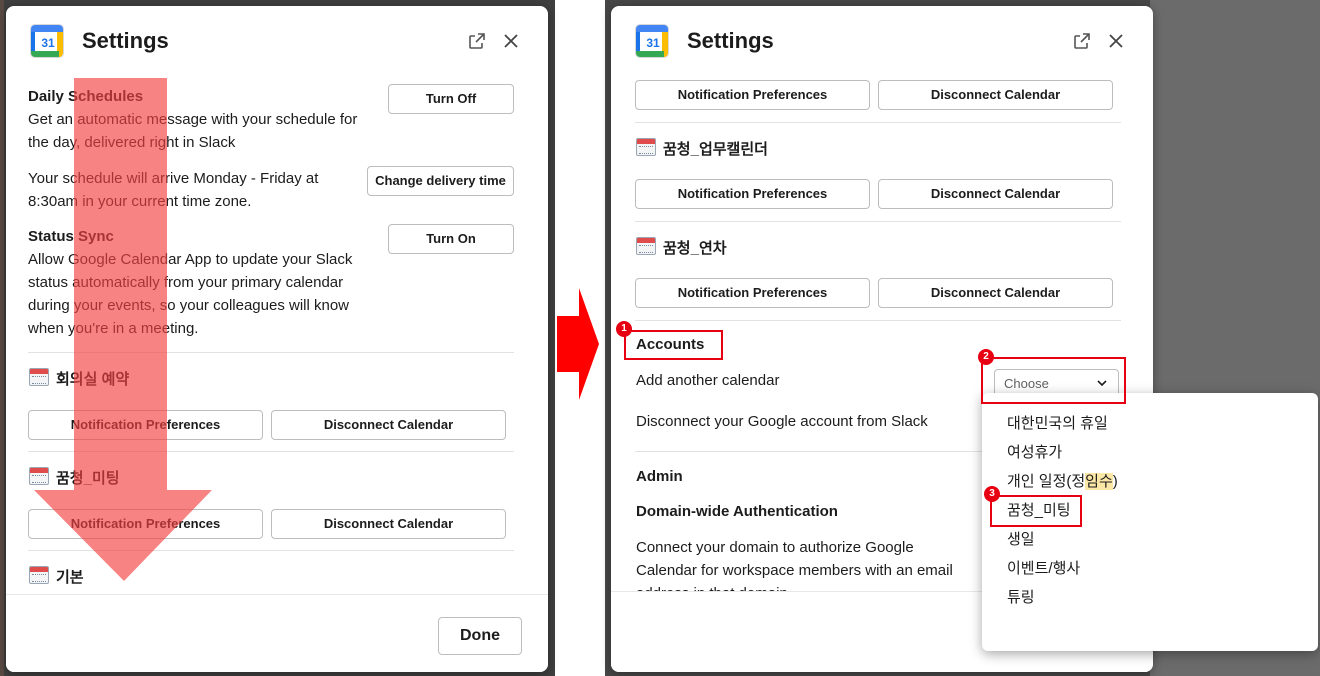  I want to click on step-marker: 3, so click(992, 494).